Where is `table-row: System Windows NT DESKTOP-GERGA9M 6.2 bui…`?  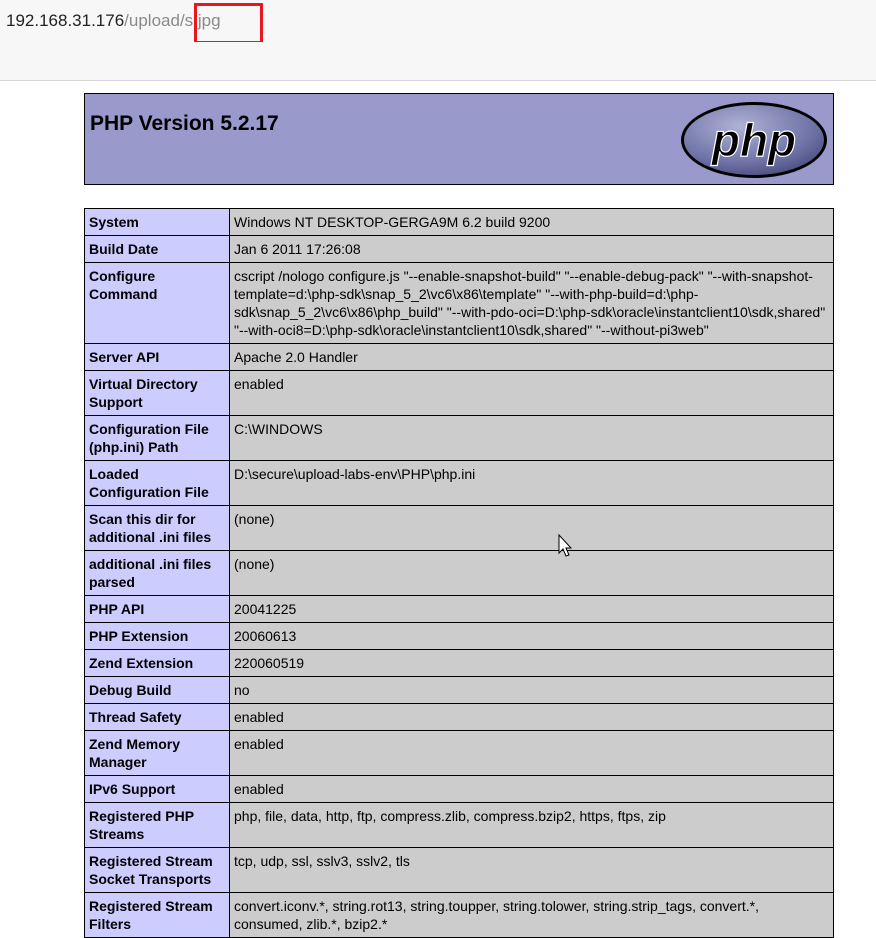
table-row: System Windows NT DESKTOP-GERGA9M 6.2 bui… is located at coordinates (459, 222).